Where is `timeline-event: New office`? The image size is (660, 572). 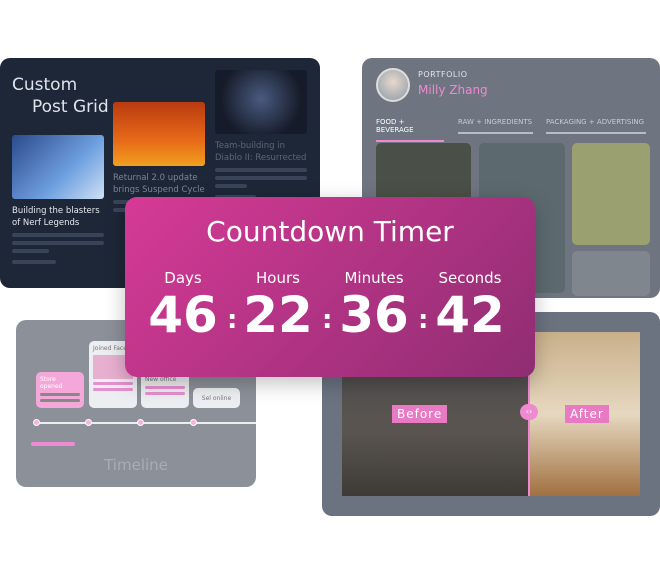
timeline-event: New office is located at coordinates (165, 390).